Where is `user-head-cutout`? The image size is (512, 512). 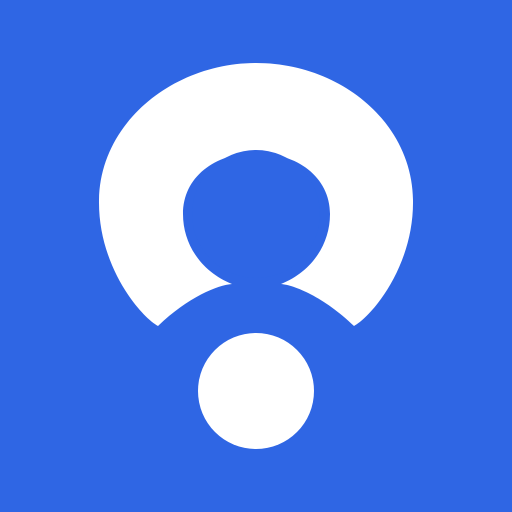
user-head-cutout is located at coordinates (256, 214).